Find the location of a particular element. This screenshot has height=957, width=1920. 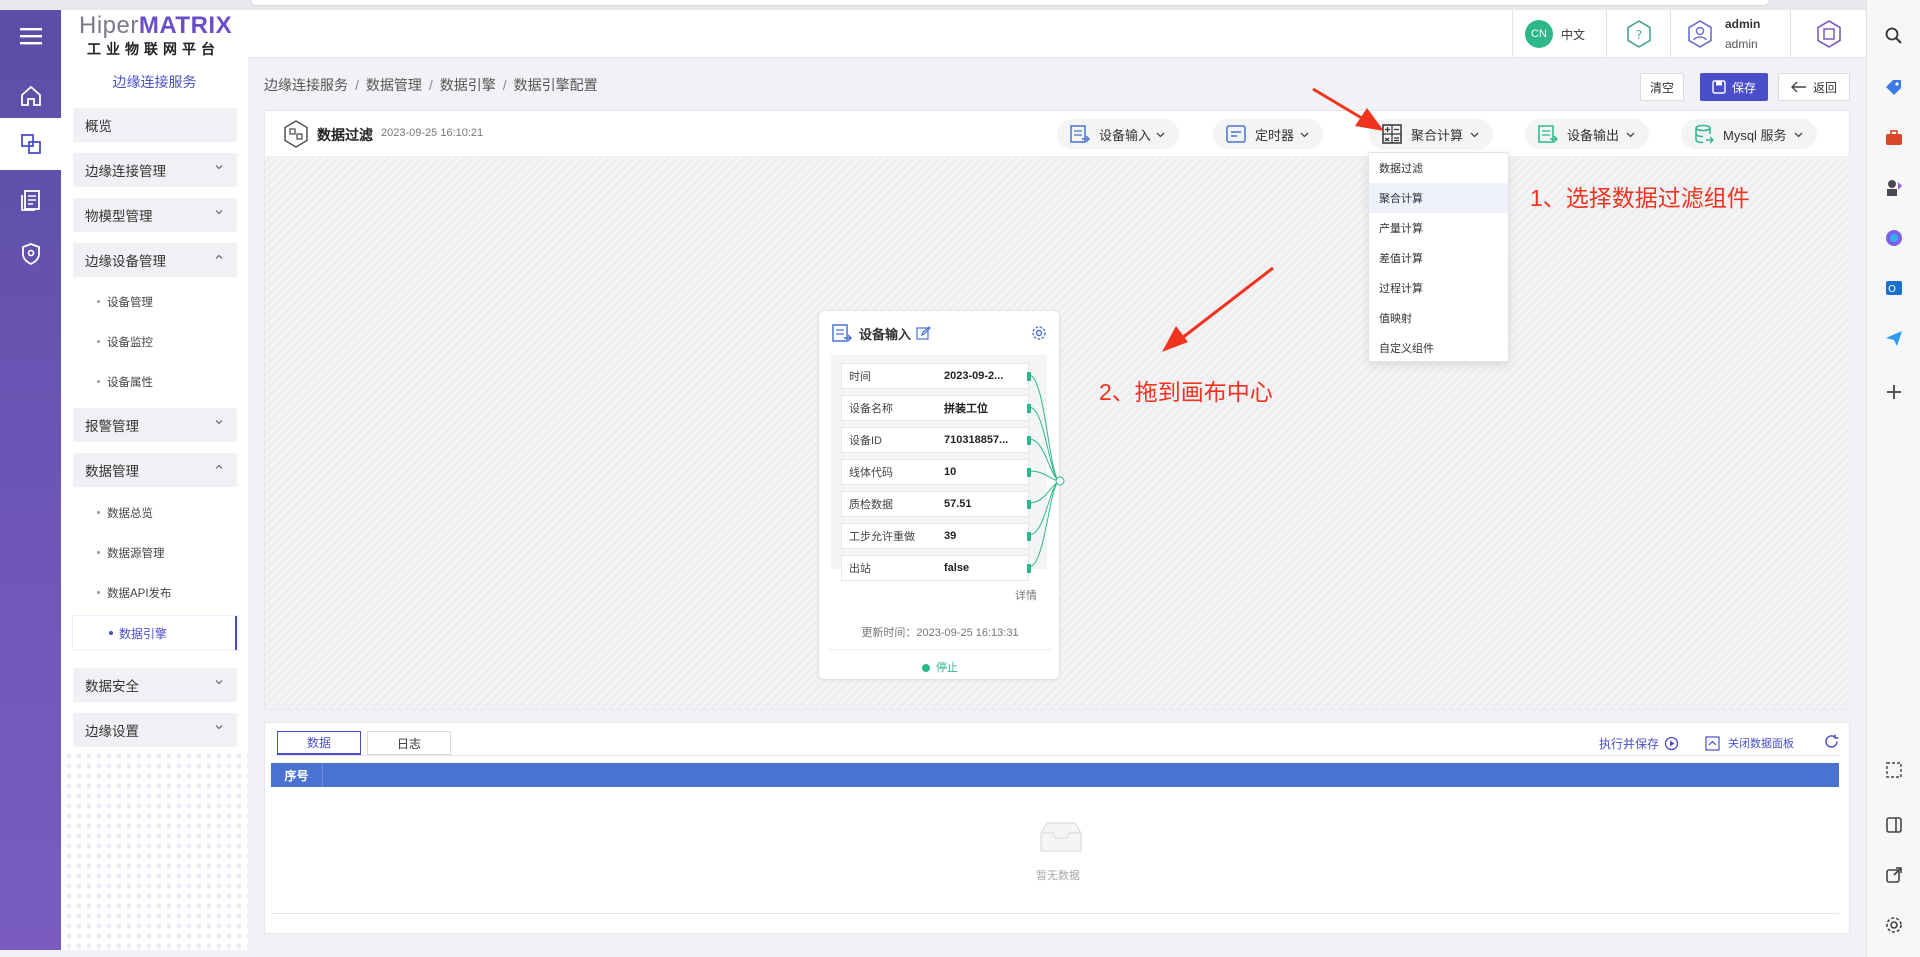

refresh-icon is located at coordinates (1831, 741).